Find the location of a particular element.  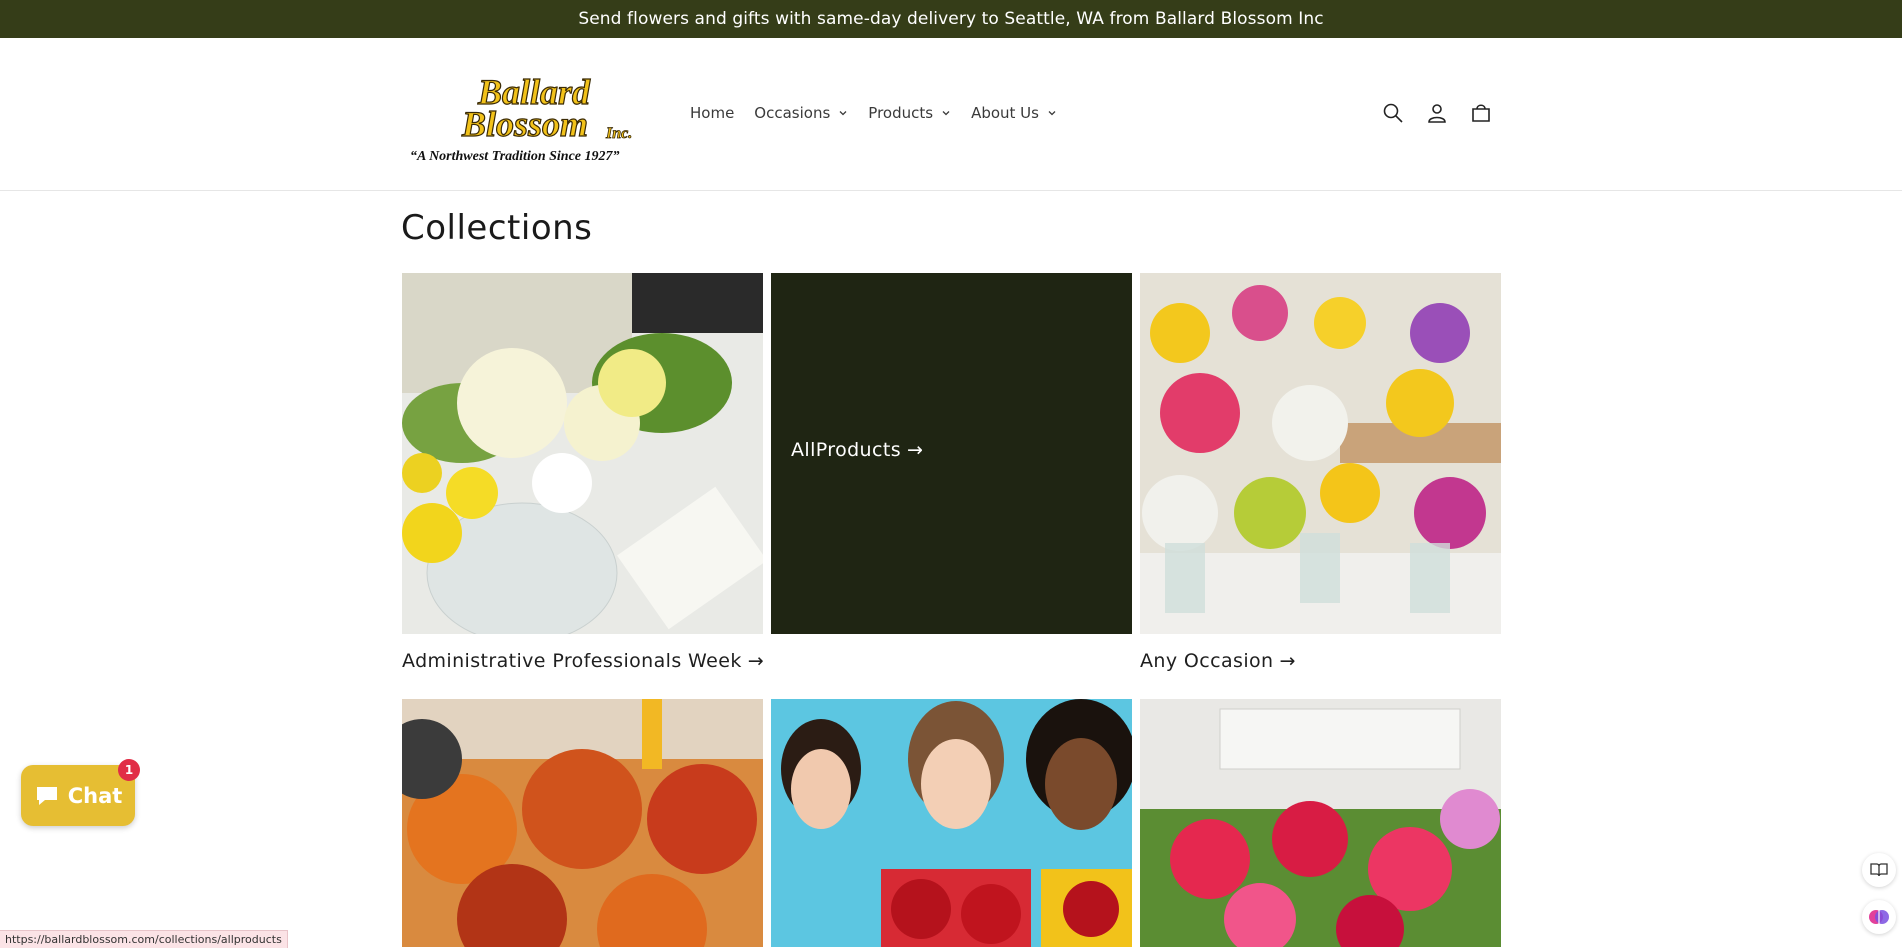

ai-assistant-button is located at coordinates (1879, 917).